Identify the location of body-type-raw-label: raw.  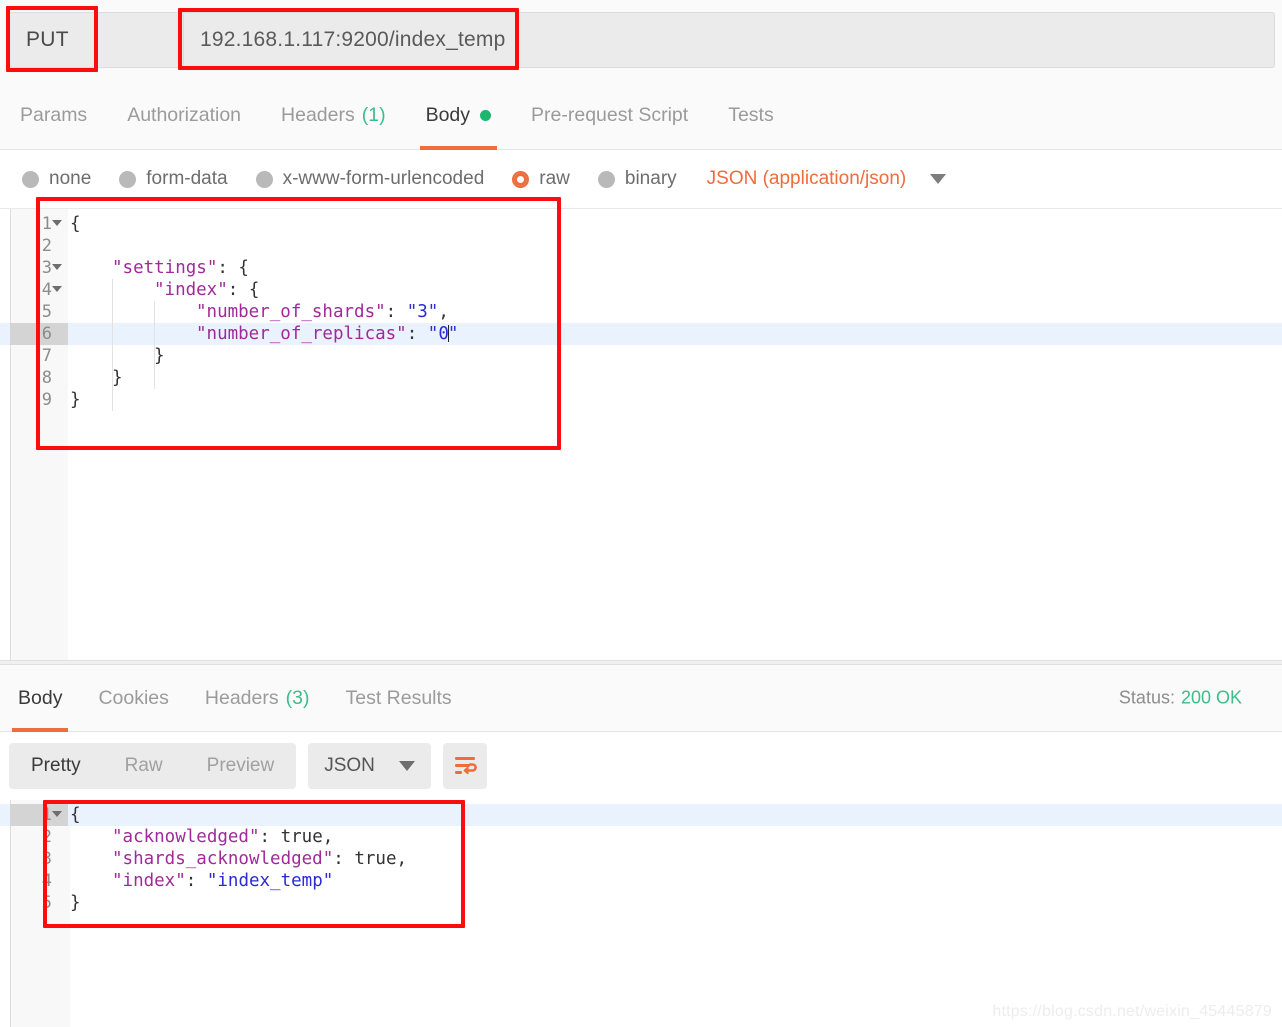
(554, 178).